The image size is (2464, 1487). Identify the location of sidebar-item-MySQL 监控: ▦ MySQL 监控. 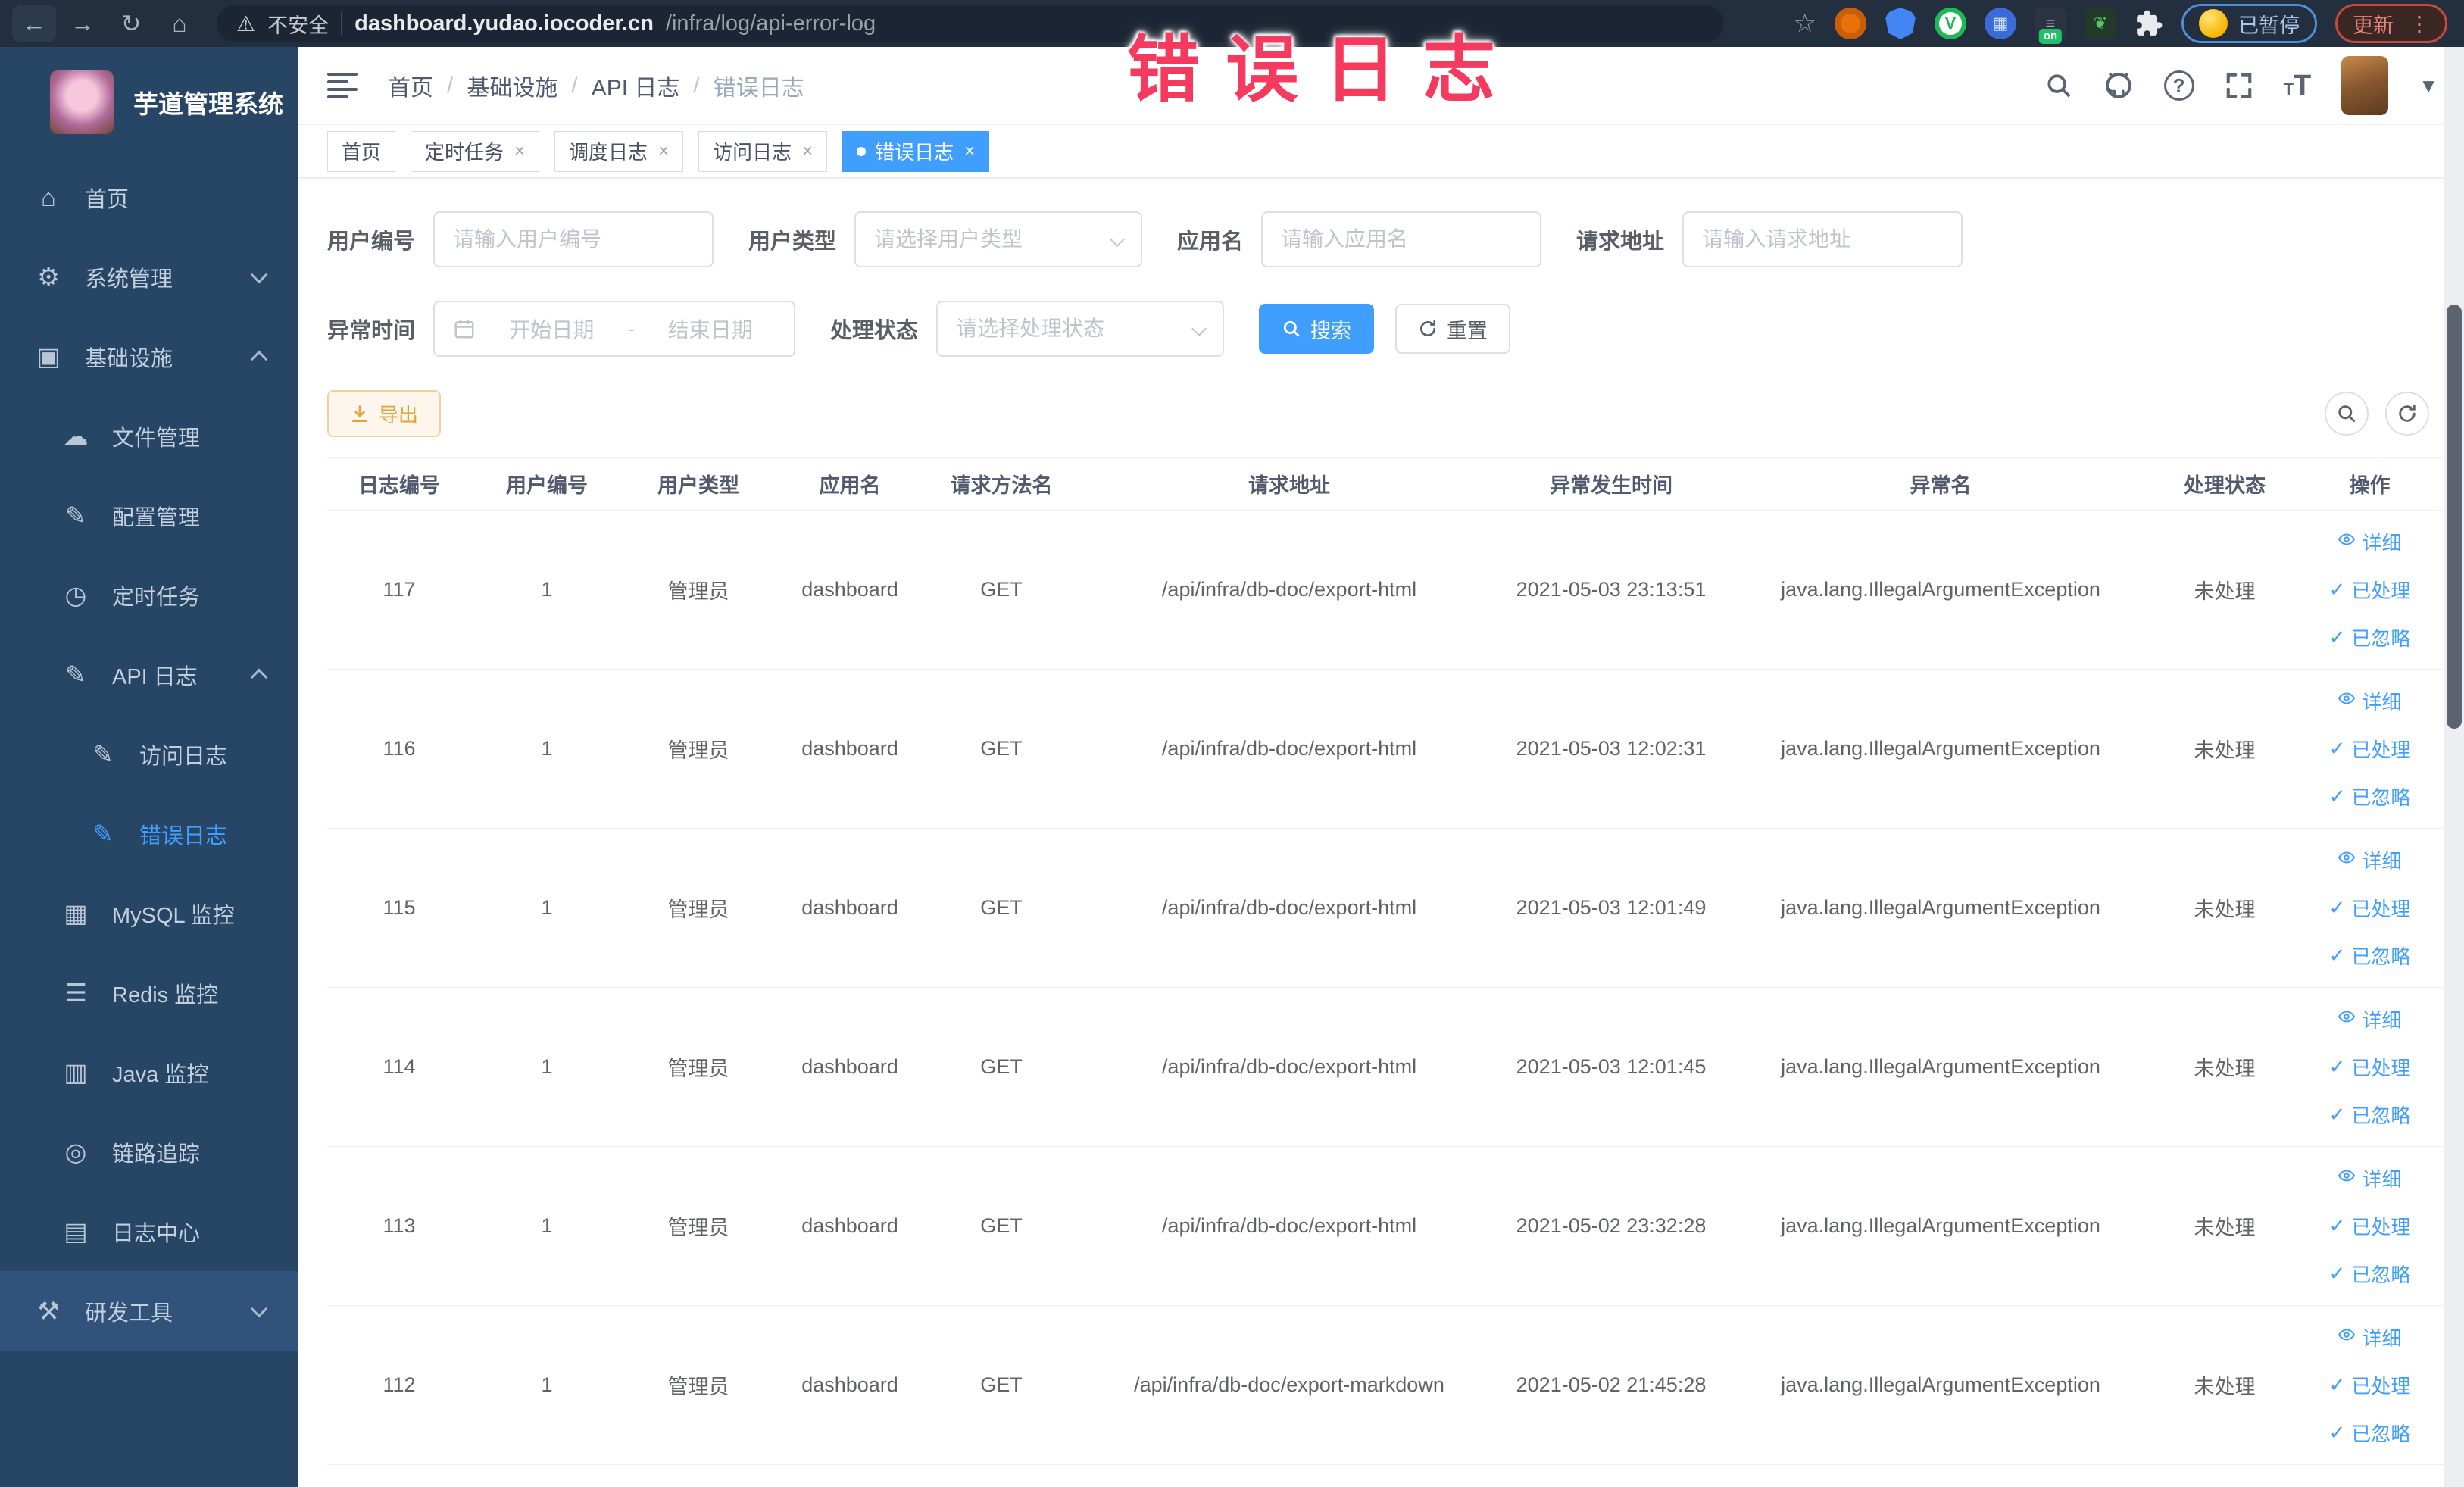
(149, 913).